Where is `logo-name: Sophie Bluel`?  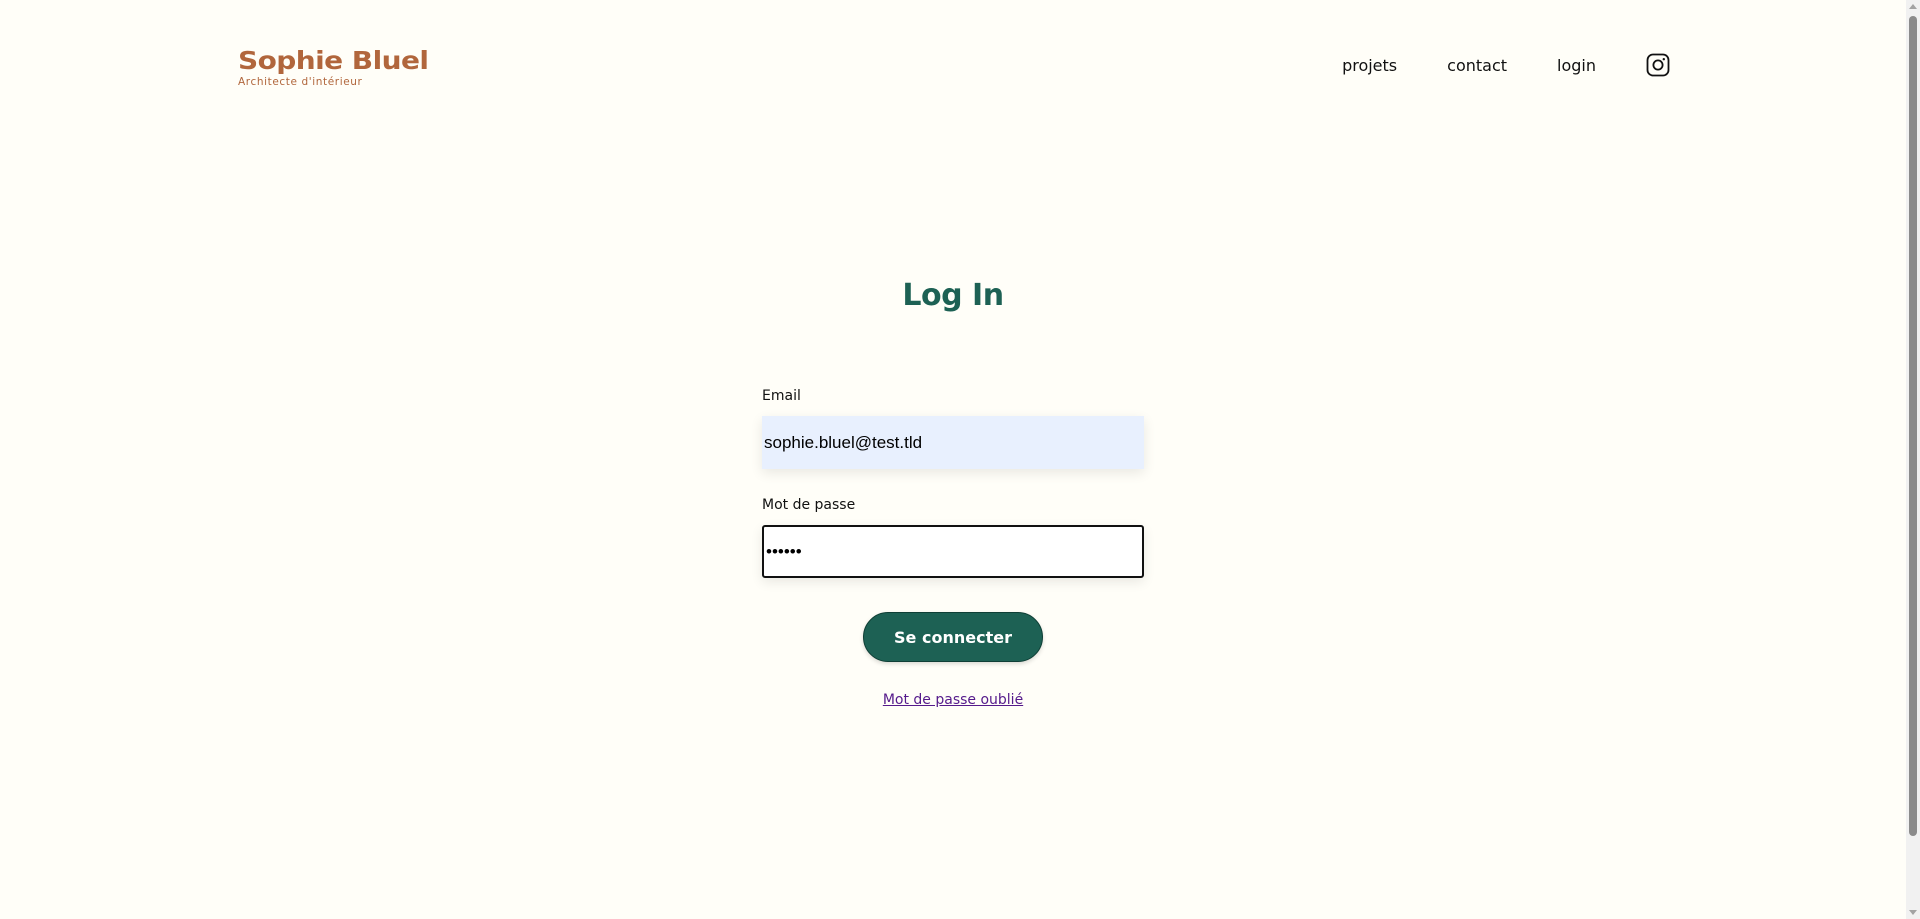 logo-name: Sophie Bluel is located at coordinates (333, 60).